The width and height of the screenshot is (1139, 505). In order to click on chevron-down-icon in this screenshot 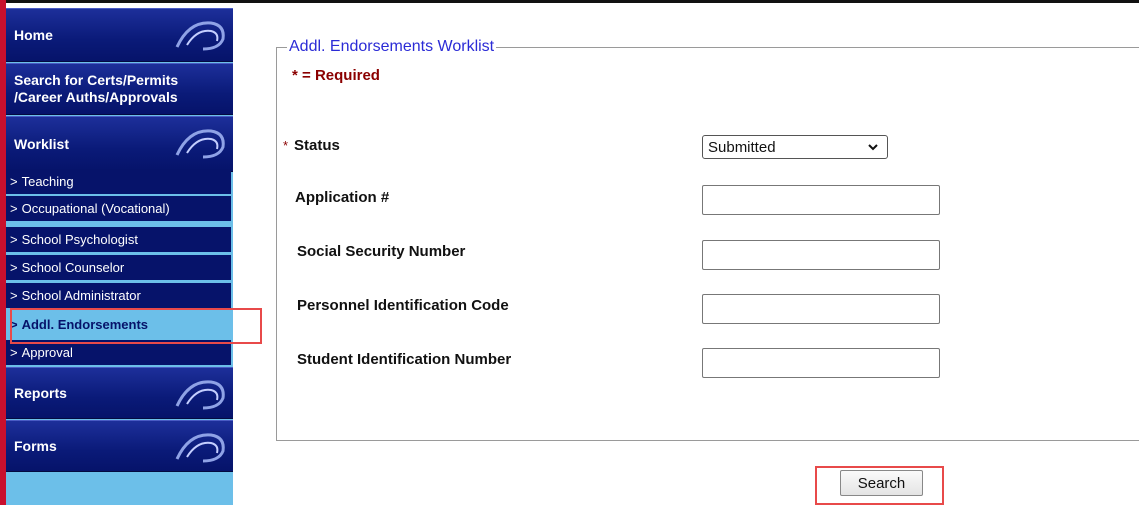, I will do `click(873, 147)`.